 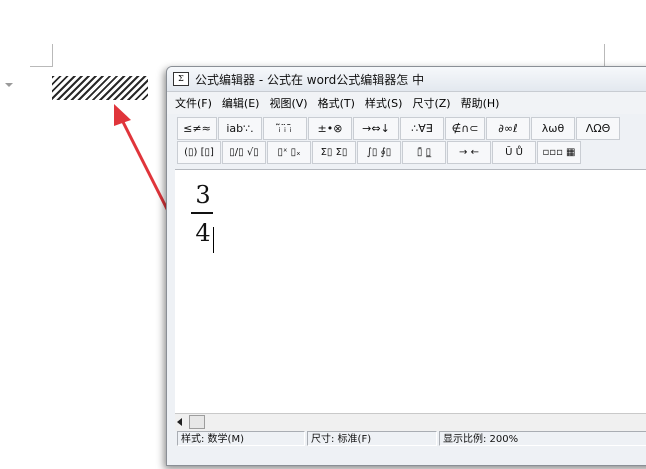 What do you see at coordinates (197, 422) in the screenshot?
I see `scroll-thumb` at bounding box center [197, 422].